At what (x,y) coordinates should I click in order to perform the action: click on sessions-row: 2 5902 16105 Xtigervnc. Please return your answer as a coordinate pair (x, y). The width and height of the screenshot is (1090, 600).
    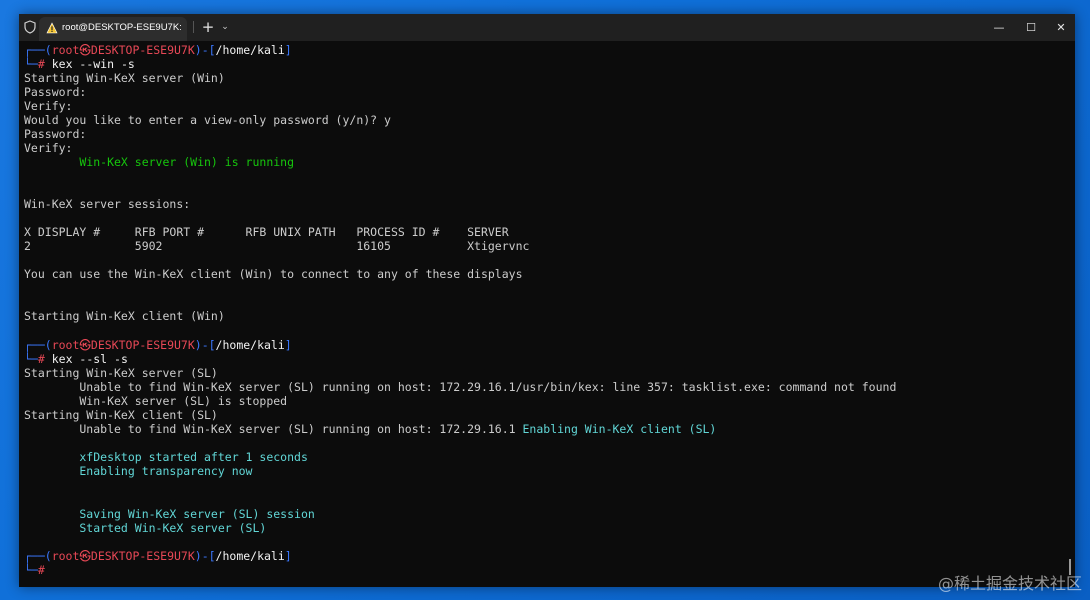
    Looking at the image, I should click on (277, 246).